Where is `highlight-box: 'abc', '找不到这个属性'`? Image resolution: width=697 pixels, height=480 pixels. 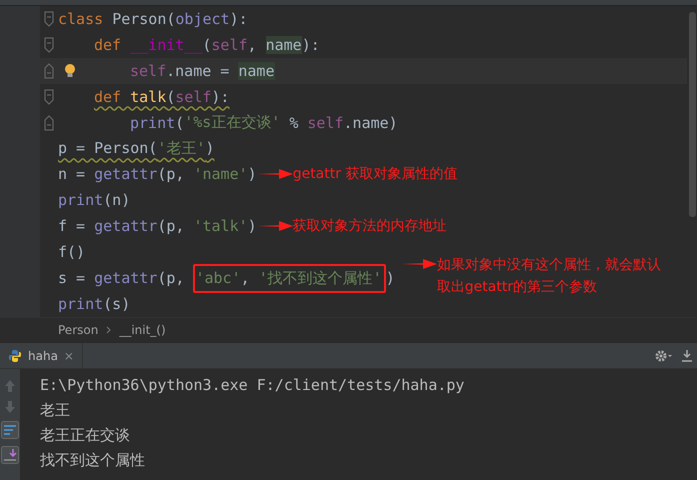
highlight-box: 'abc', '找不到这个属性' is located at coordinates (289, 278).